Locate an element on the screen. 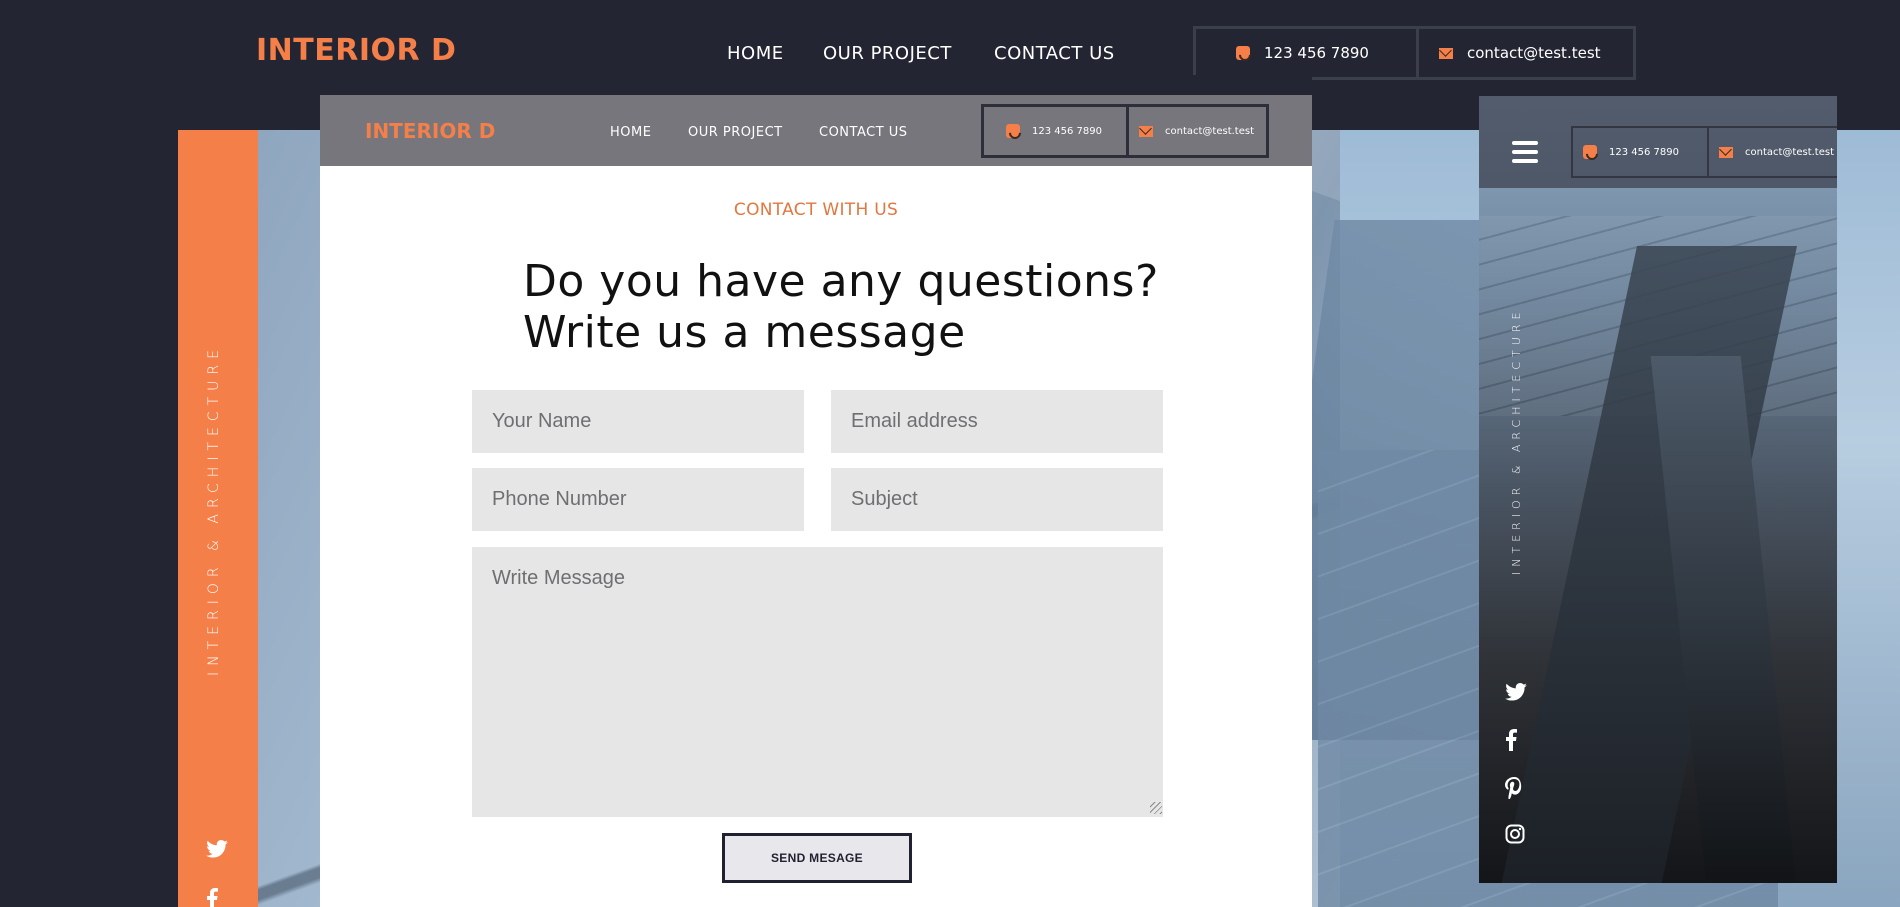  textarea-resize-handle is located at coordinates (1156, 808).